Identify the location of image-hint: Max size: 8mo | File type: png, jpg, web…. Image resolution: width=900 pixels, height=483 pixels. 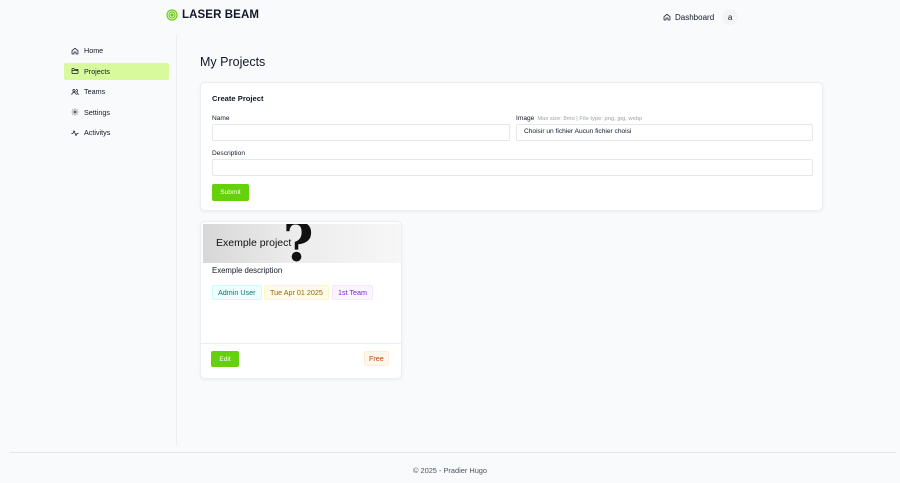
(590, 119).